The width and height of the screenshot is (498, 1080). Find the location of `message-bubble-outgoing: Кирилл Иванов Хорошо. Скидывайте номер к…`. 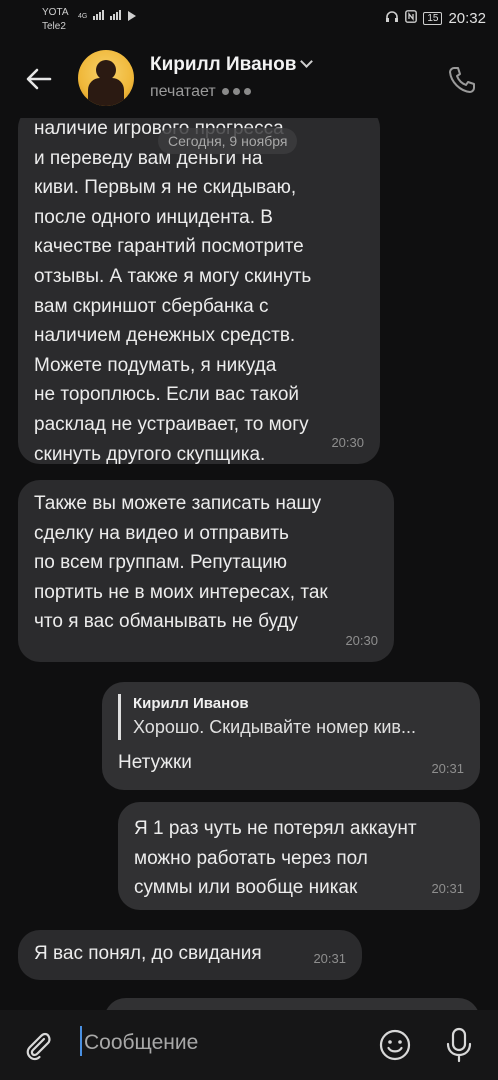

message-bubble-outgoing: Кирилл Иванов Хорошо. Скидывайте номер к… is located at coordinates (291, 736).